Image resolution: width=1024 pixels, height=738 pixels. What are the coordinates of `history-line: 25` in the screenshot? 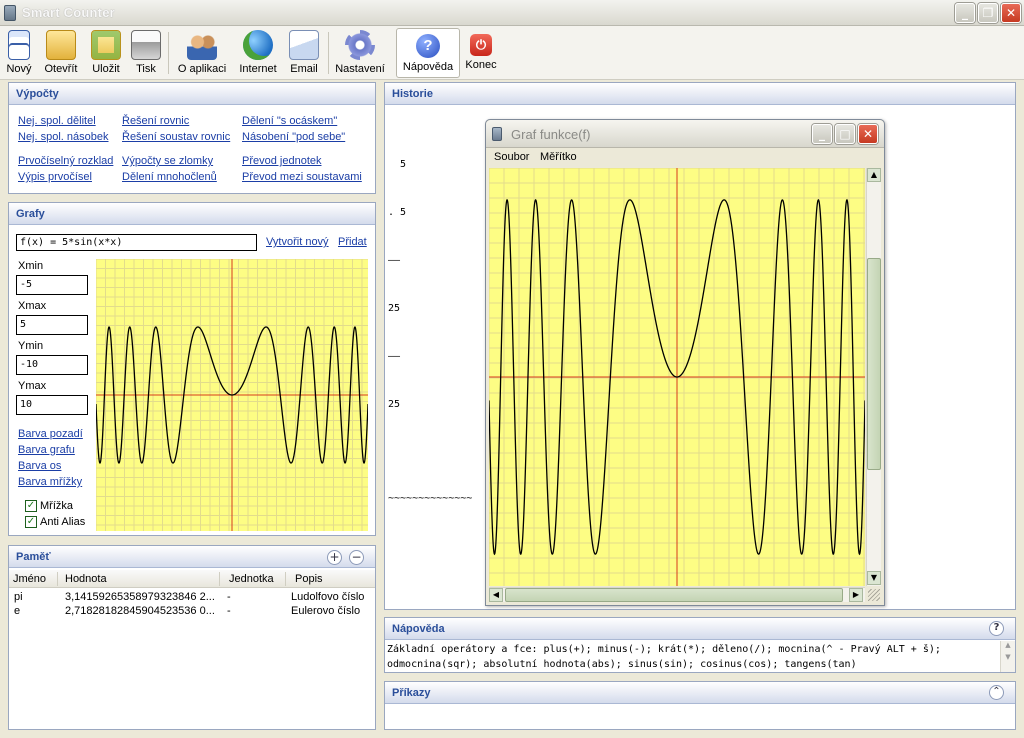 It's located at (394, 404).